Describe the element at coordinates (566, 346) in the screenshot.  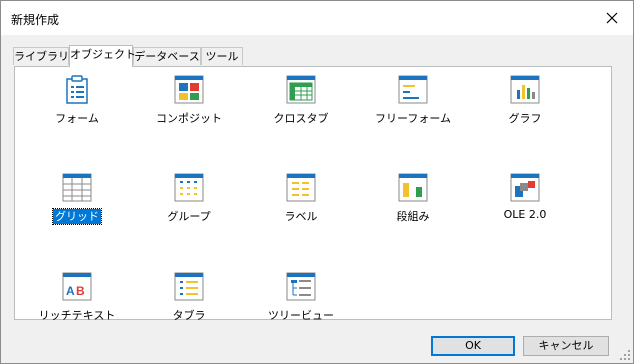
I see `cancel-button: キャンセル` at that location.